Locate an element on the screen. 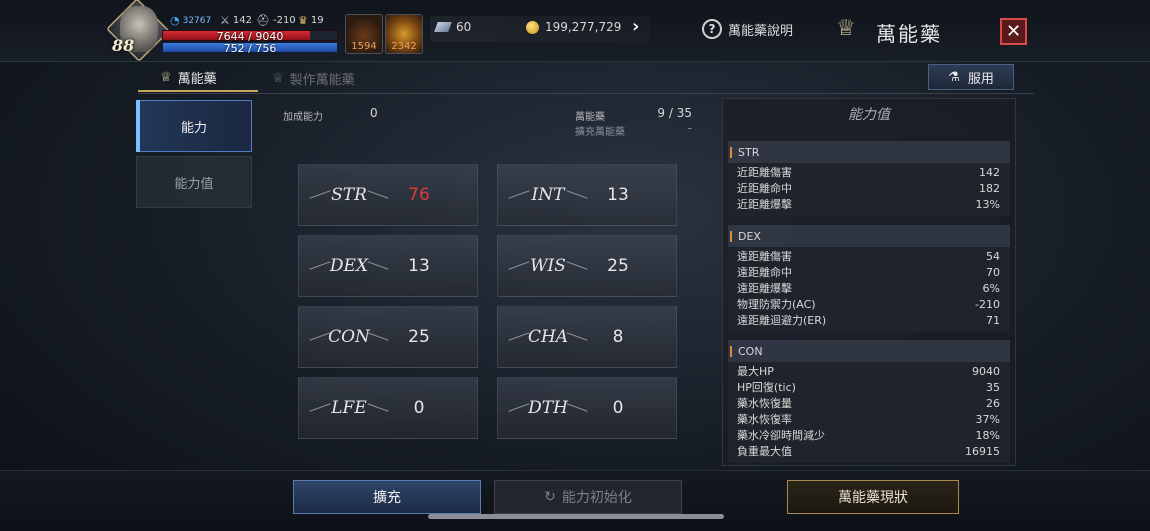  stat-card-wis: WIS 25 is located at coordinates (587, 266).